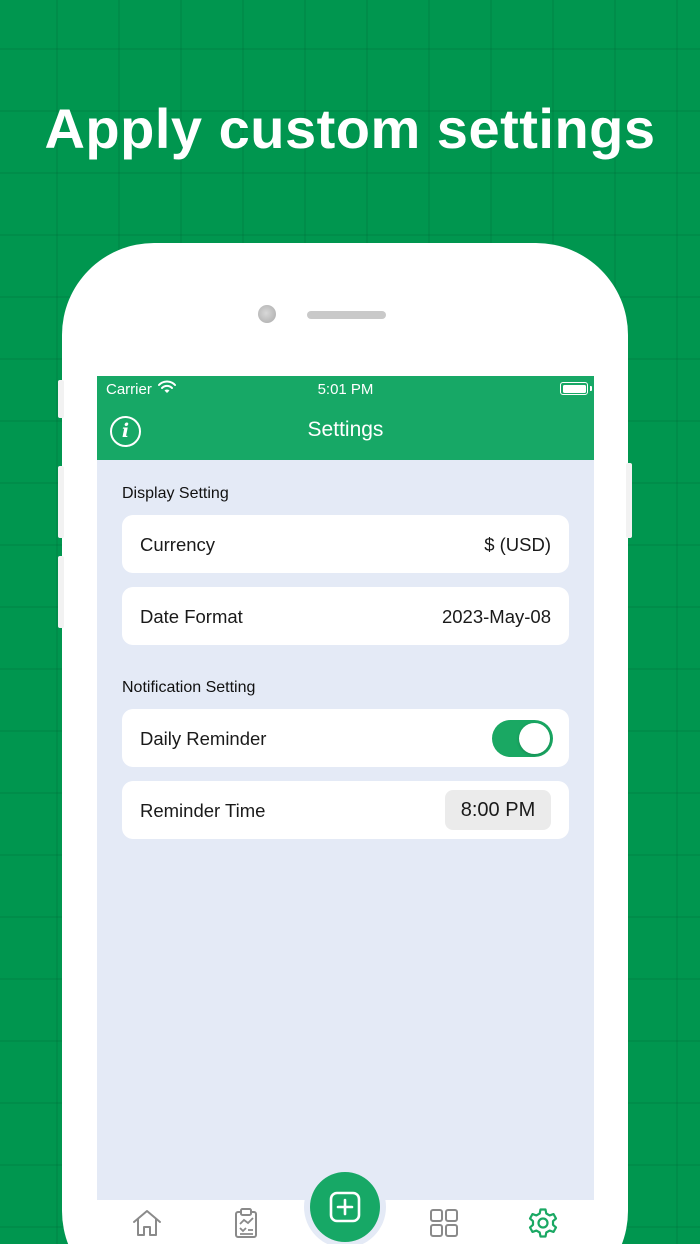 The width and height of the screenshot is (700, 1244). What do you see at coordinates (191, 616) in the screenshot?
I see `date-format-label: Date Format` at bounding box center [191, 616].